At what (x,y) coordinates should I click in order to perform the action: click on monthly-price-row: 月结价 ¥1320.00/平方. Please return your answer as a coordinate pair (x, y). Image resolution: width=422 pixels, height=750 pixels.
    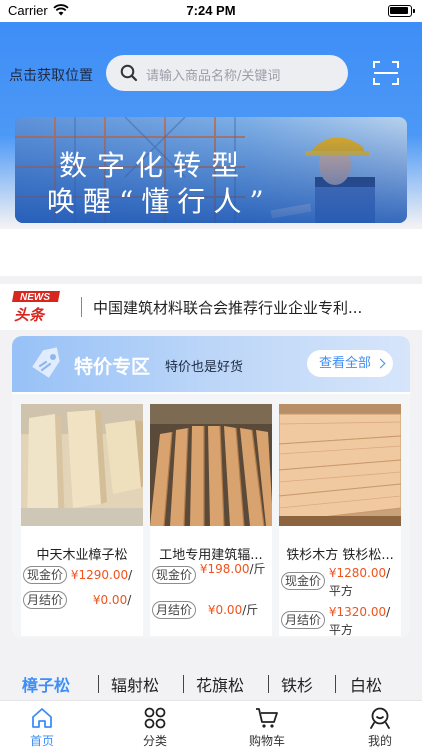
    Looking at the image, I should click on (339, 620).